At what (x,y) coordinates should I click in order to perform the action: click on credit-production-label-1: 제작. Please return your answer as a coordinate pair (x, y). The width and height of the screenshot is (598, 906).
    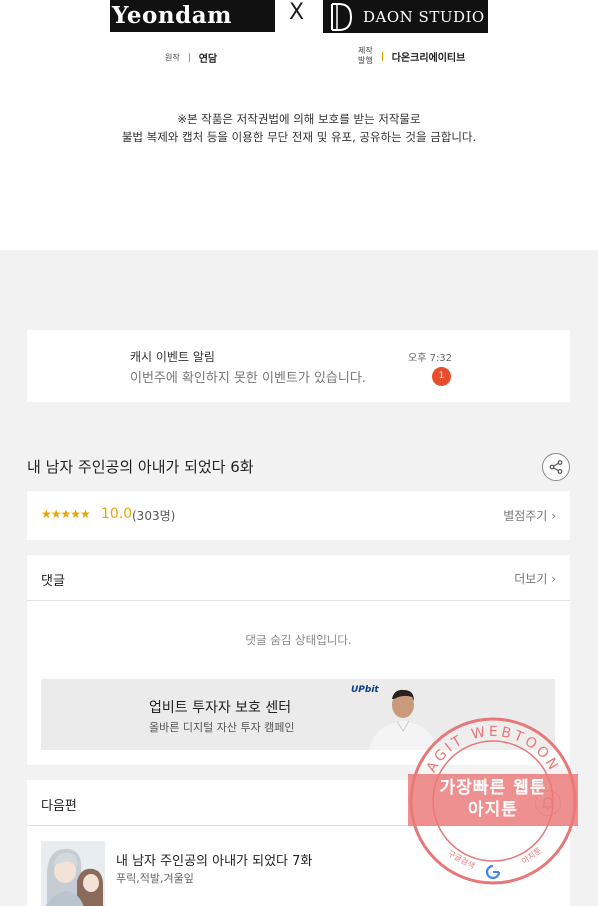
    Looking at the image, I should click on (365, 50).